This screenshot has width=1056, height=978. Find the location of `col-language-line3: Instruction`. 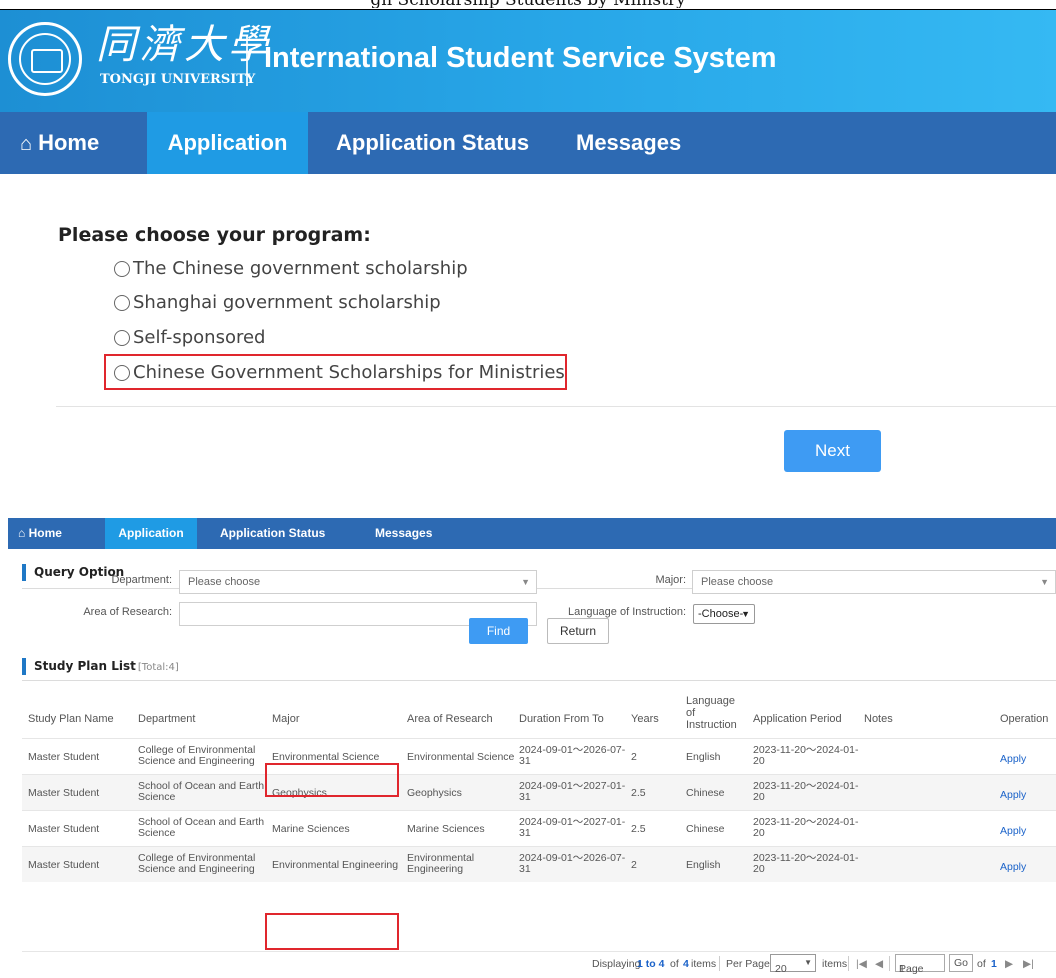

col-language-line3: Instruction is located at coordinates (711, 725).